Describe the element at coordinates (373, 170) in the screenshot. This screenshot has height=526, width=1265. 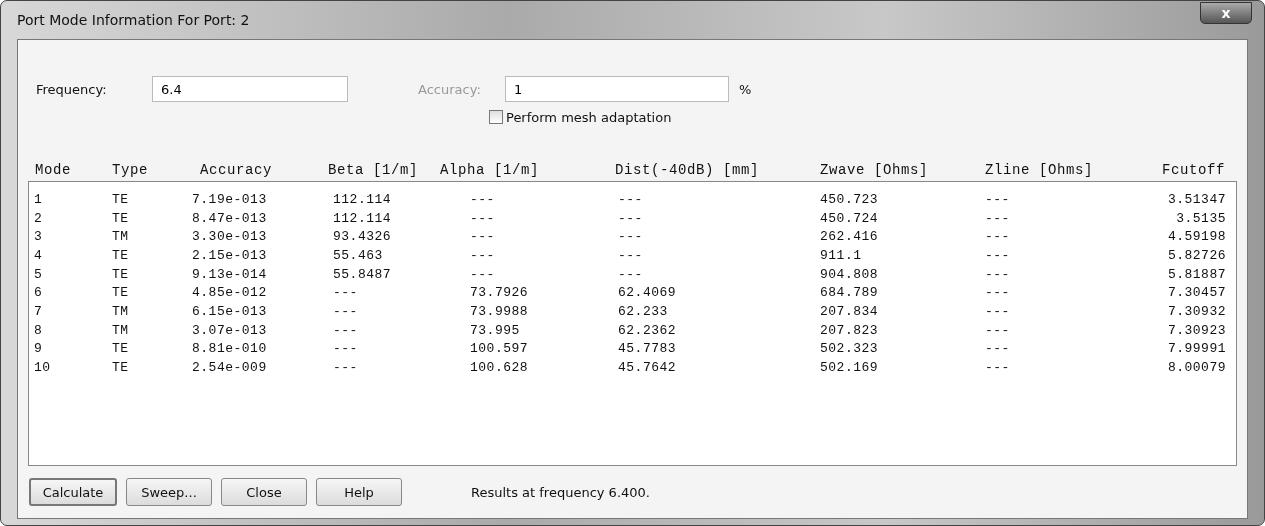
I see `column-header: Beta [1/m]` at that location.